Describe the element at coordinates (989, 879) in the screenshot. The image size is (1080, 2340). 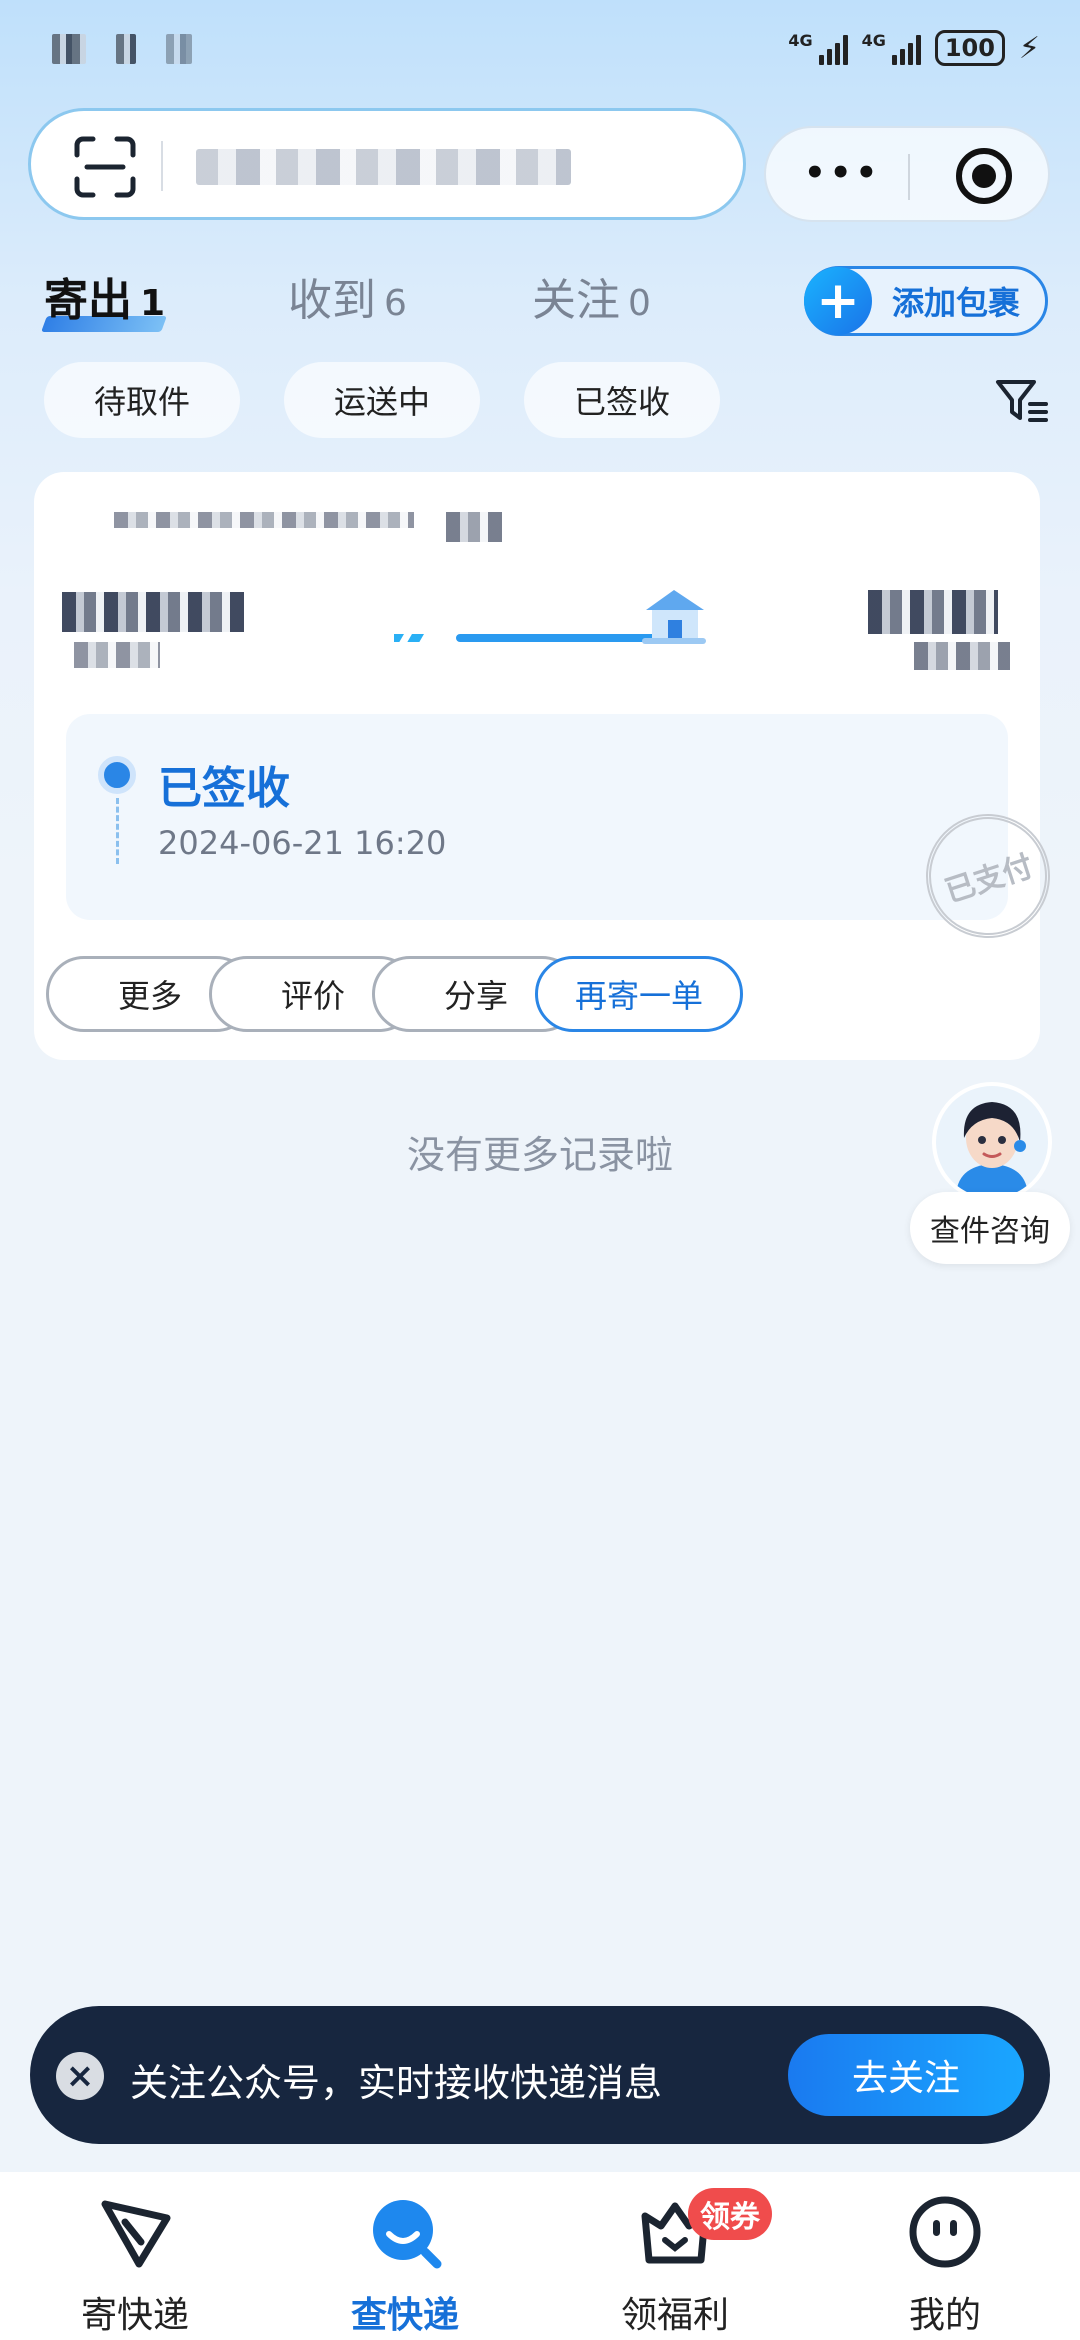
I see `paid-stamp-text: 已支付` at that location.